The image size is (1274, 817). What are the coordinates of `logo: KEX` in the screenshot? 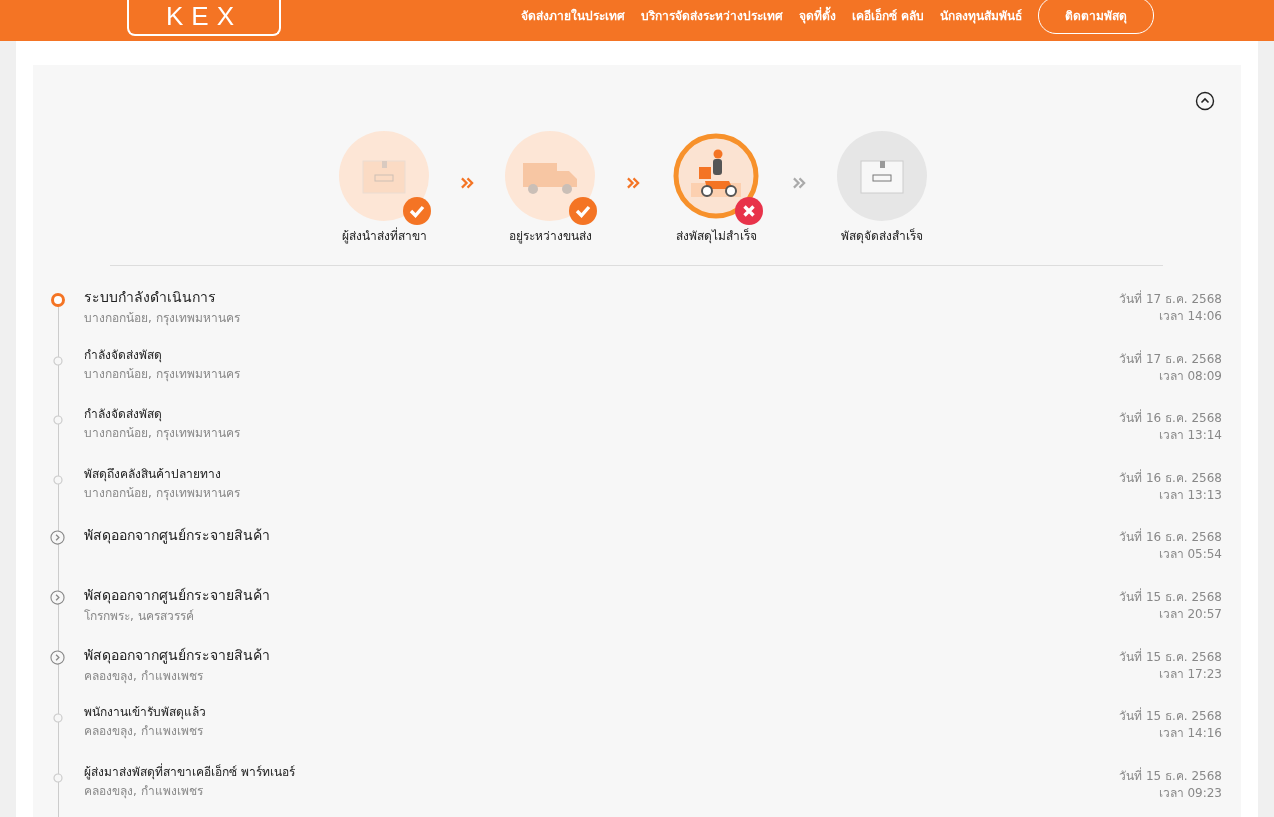 It's located at (204, 18).